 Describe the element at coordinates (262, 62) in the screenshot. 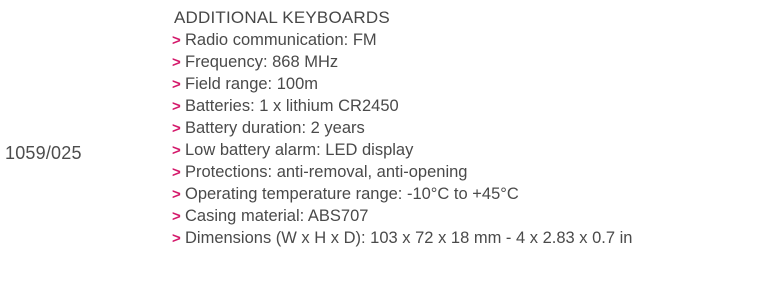

I see `spec-item-text: Frequency: 868 MHz` at that location.